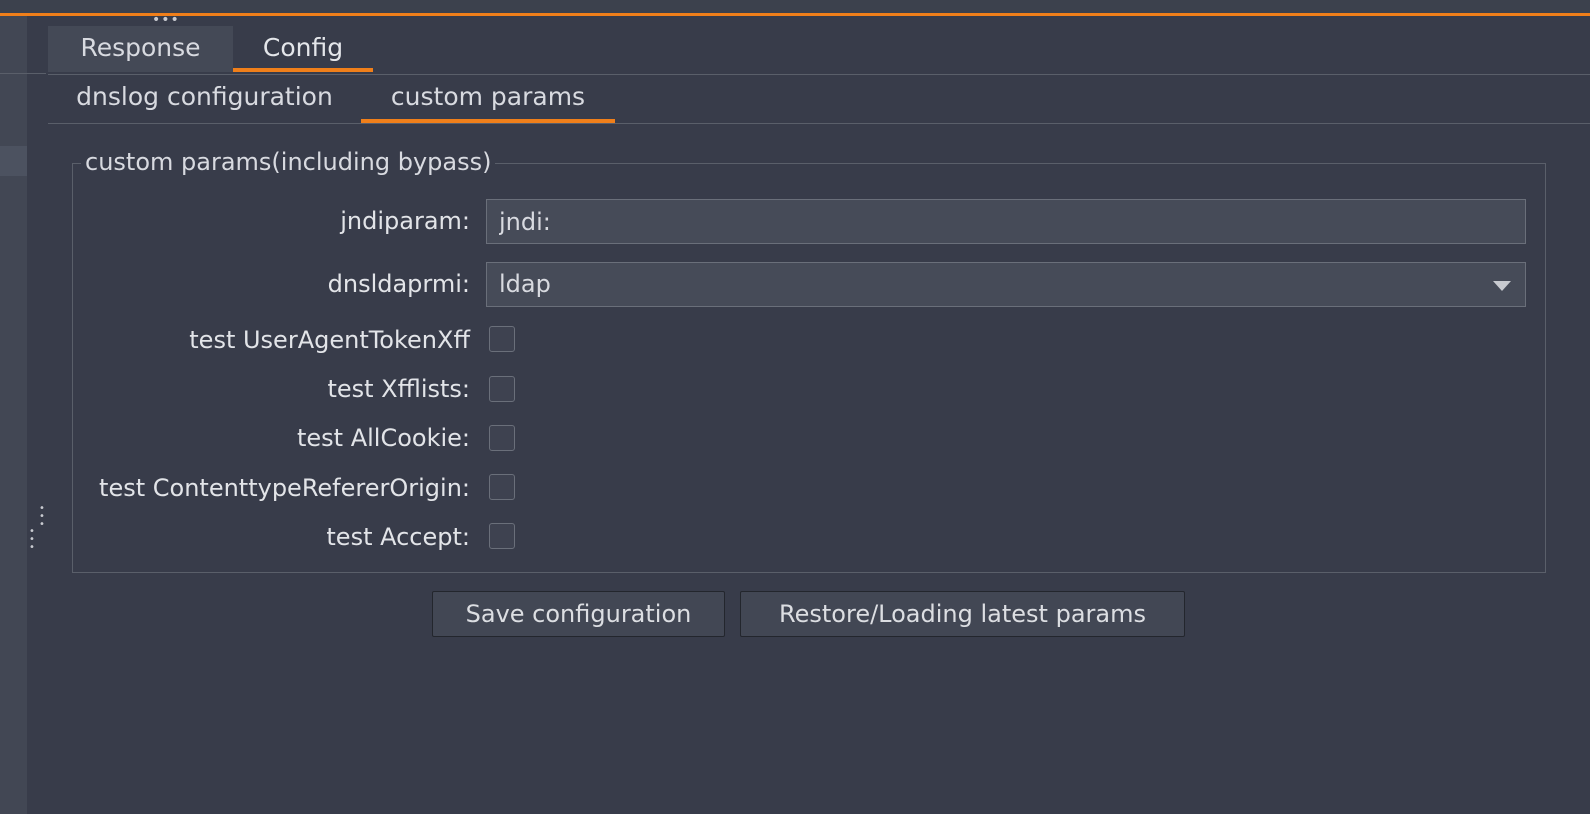  I want to click on tab-response: Response, so click(140, 49).